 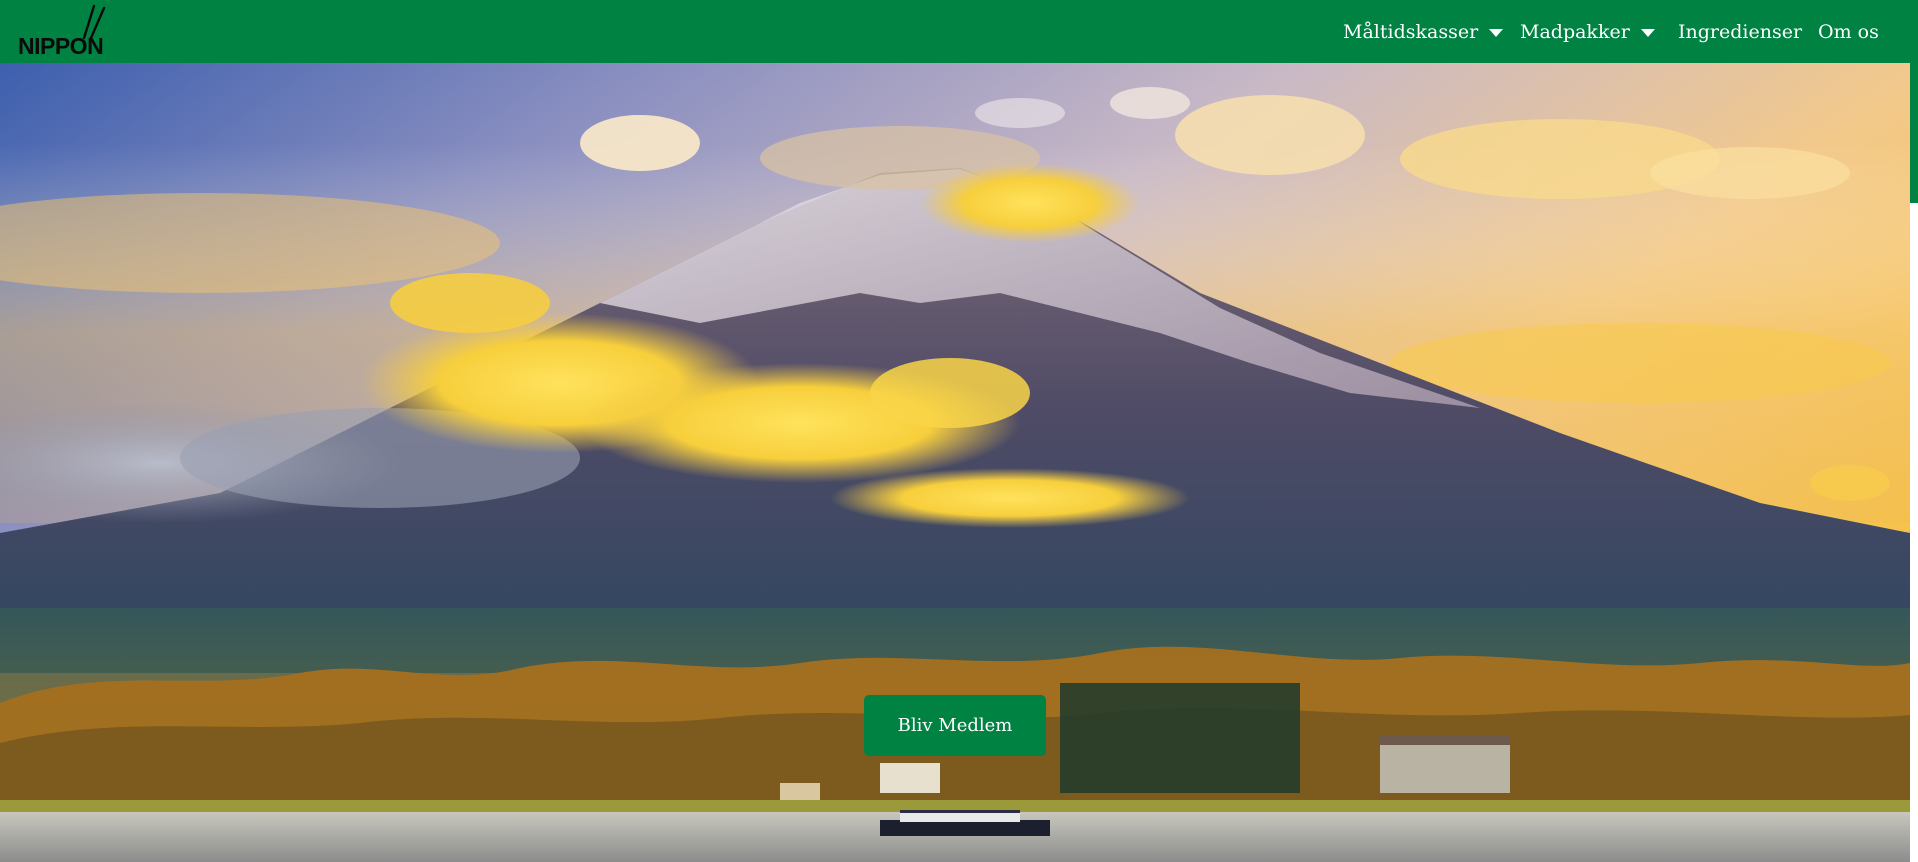 What do you see at coordinates (64, 32) in the screenshot?
I see `brand-logo: NIPPON` at bounding box center [64, 32].